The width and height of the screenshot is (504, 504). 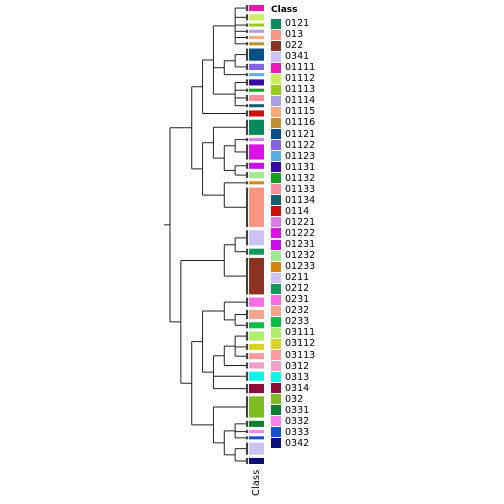 I want to click on legend-label: 0233, so click(x=297, y=322).